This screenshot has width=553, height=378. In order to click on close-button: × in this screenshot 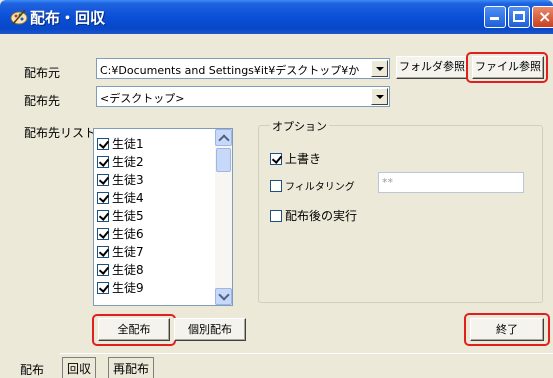, I will do `click(542, 17)`.